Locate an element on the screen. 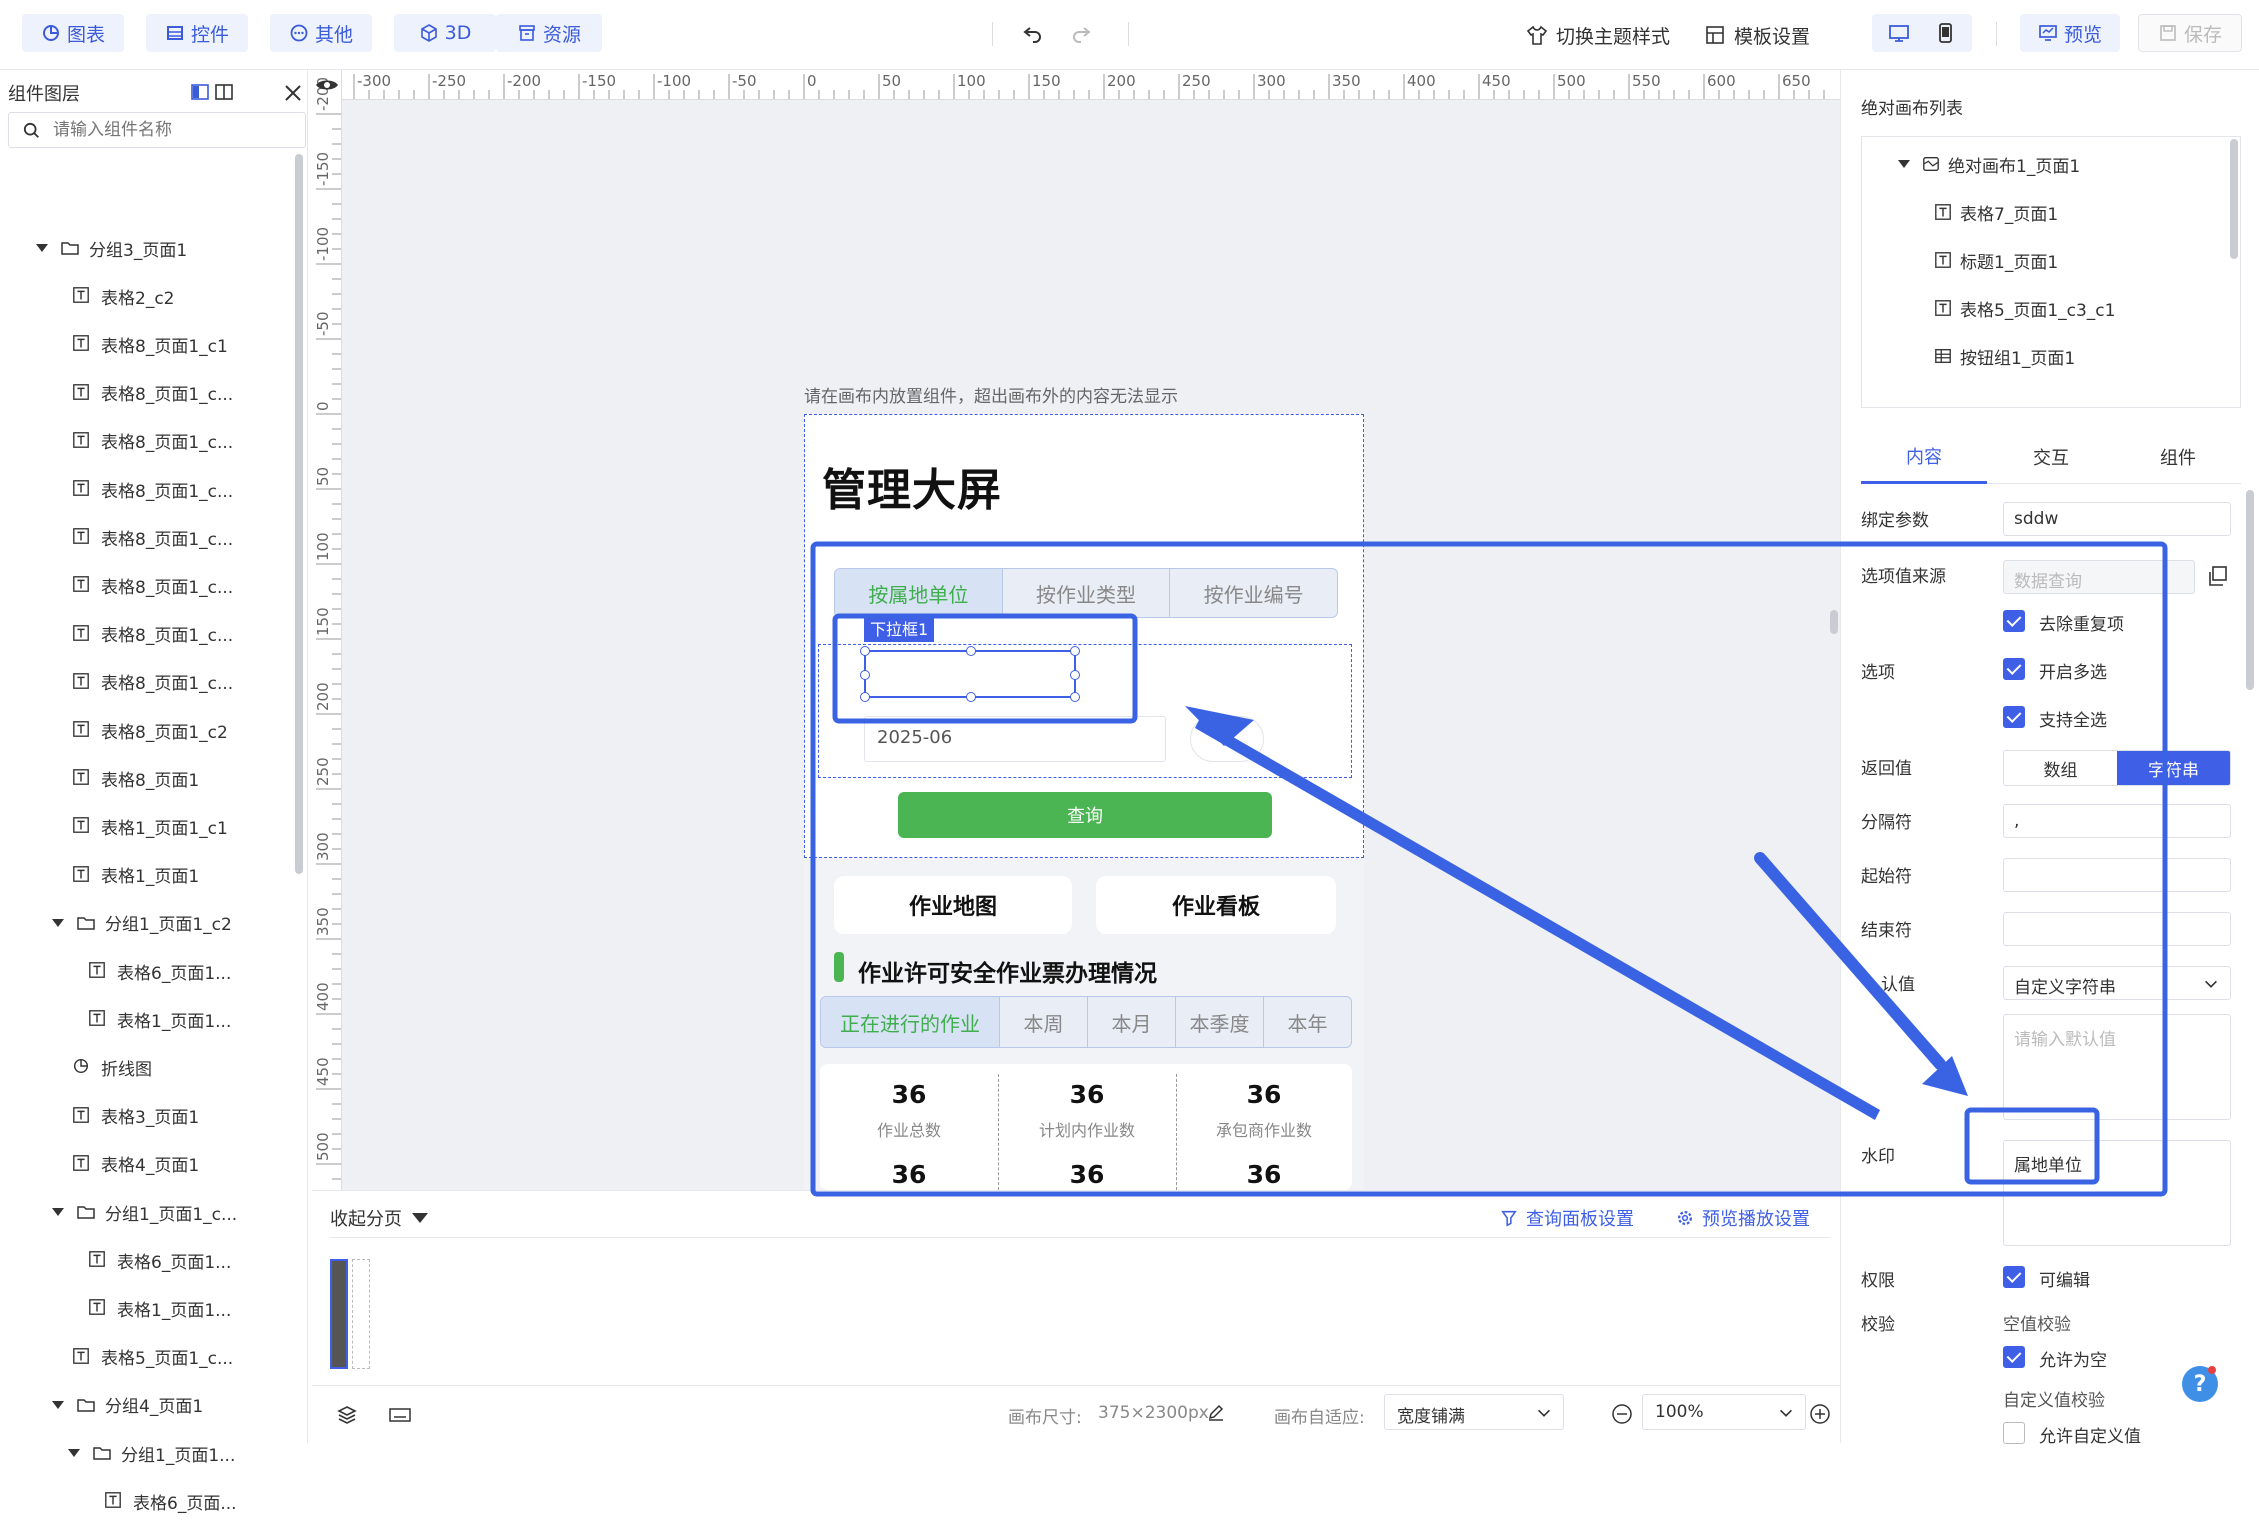 The width and height of the screenshot is (2259, 1521). default-value-textarea: 请输入默认值 is located at coordinates (2117, 1067).